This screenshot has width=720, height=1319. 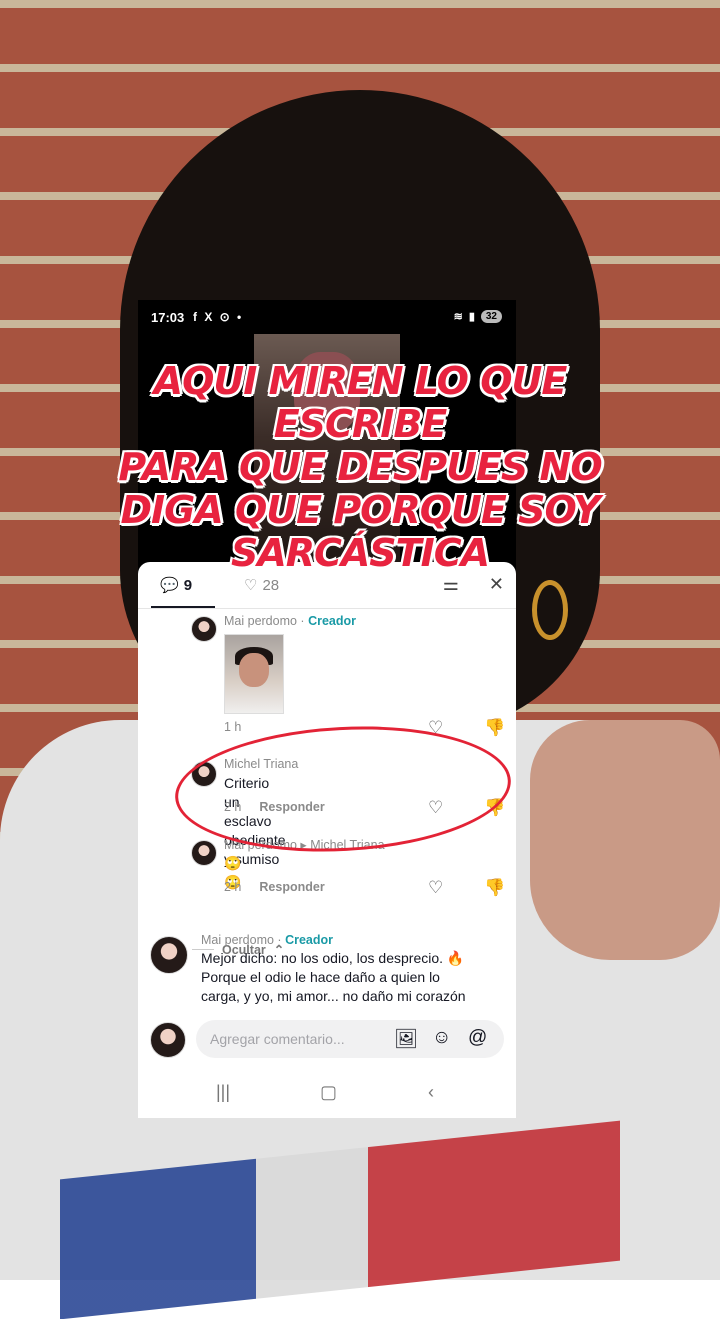 What do you see at coordinates (168, 317) in the screenshot?
I see `status-time: 17:03` at bounding box center [168, 317].